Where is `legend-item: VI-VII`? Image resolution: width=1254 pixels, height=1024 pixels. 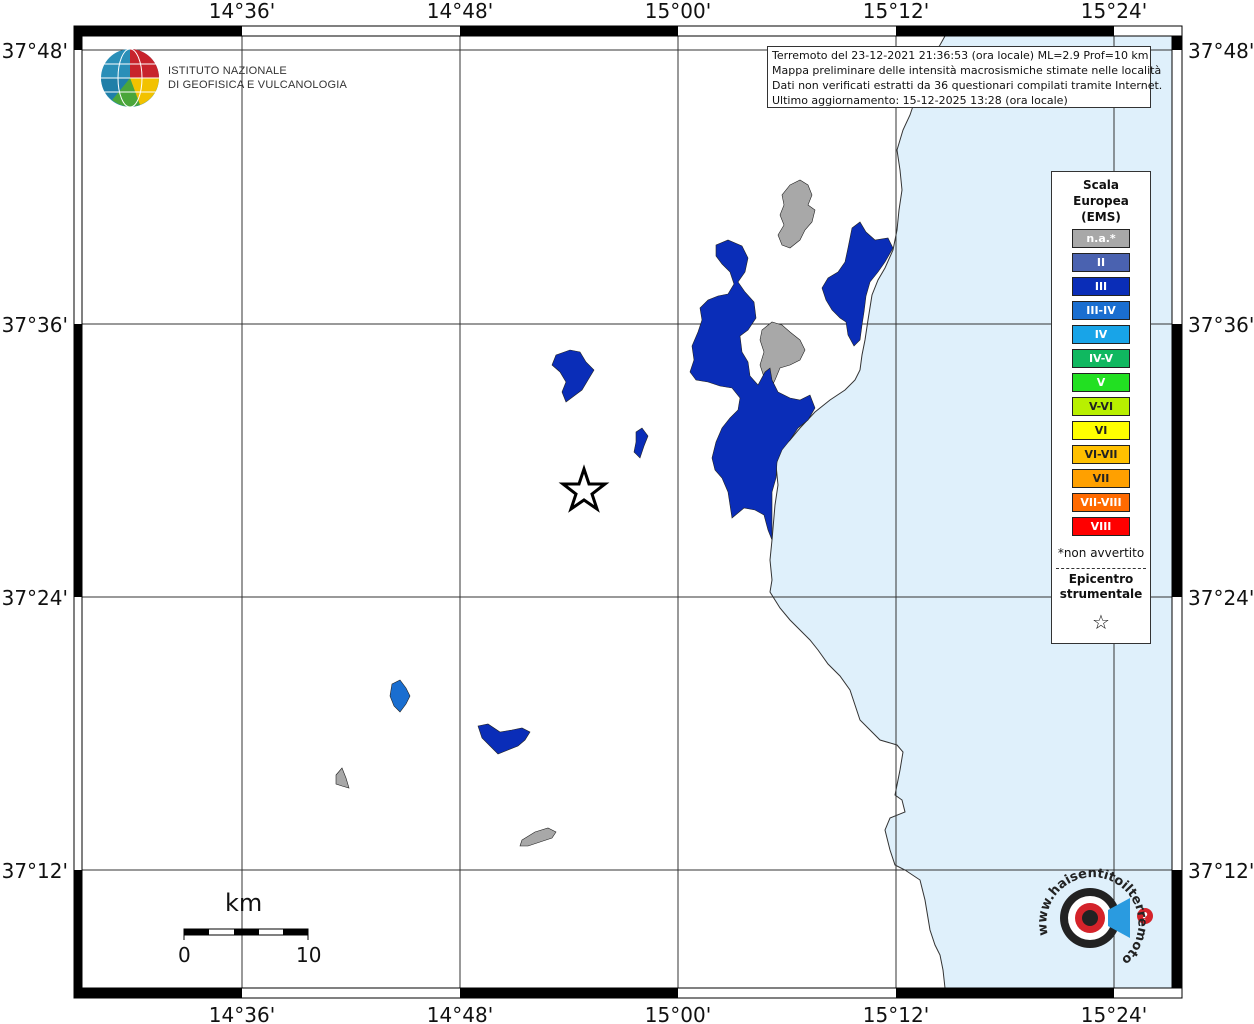
legend-item: VI-VII is located at coordinates (1101, 454).